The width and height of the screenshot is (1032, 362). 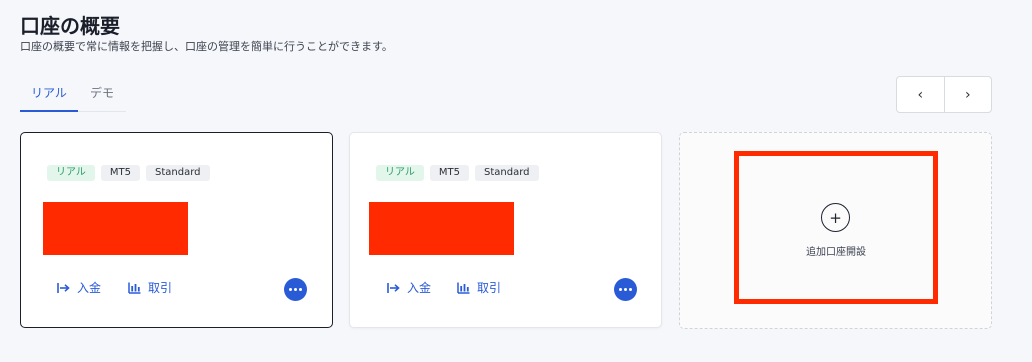 What do you see at coordinates (836, 252) in the screenshot?
I see `add-account-label: 追加口座開設` at bounding box center [836, 252].